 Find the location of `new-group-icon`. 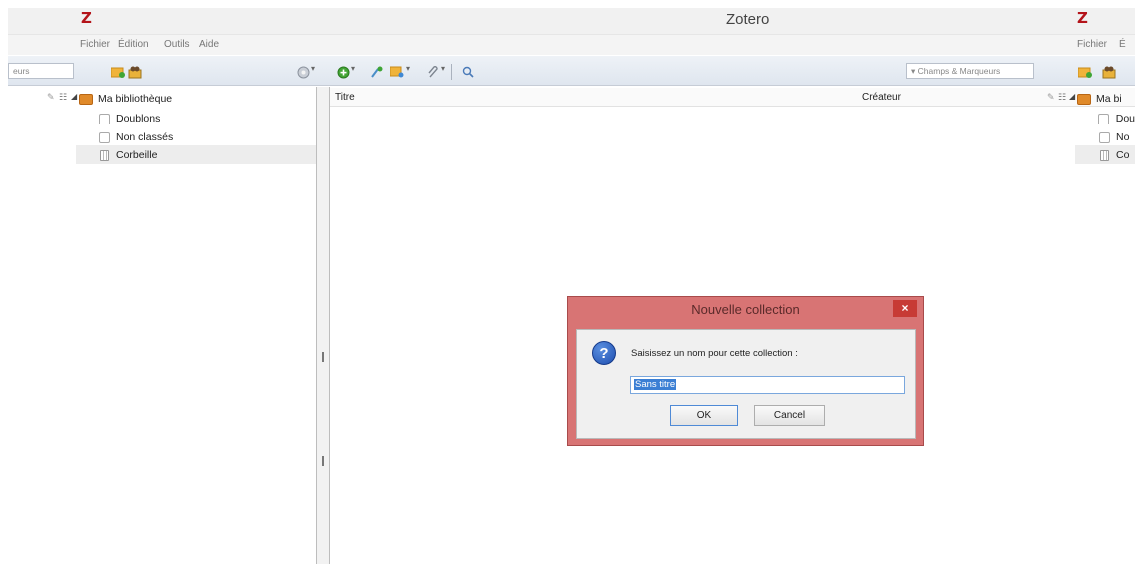

new-group-icon is located at coordinates (135, 72).